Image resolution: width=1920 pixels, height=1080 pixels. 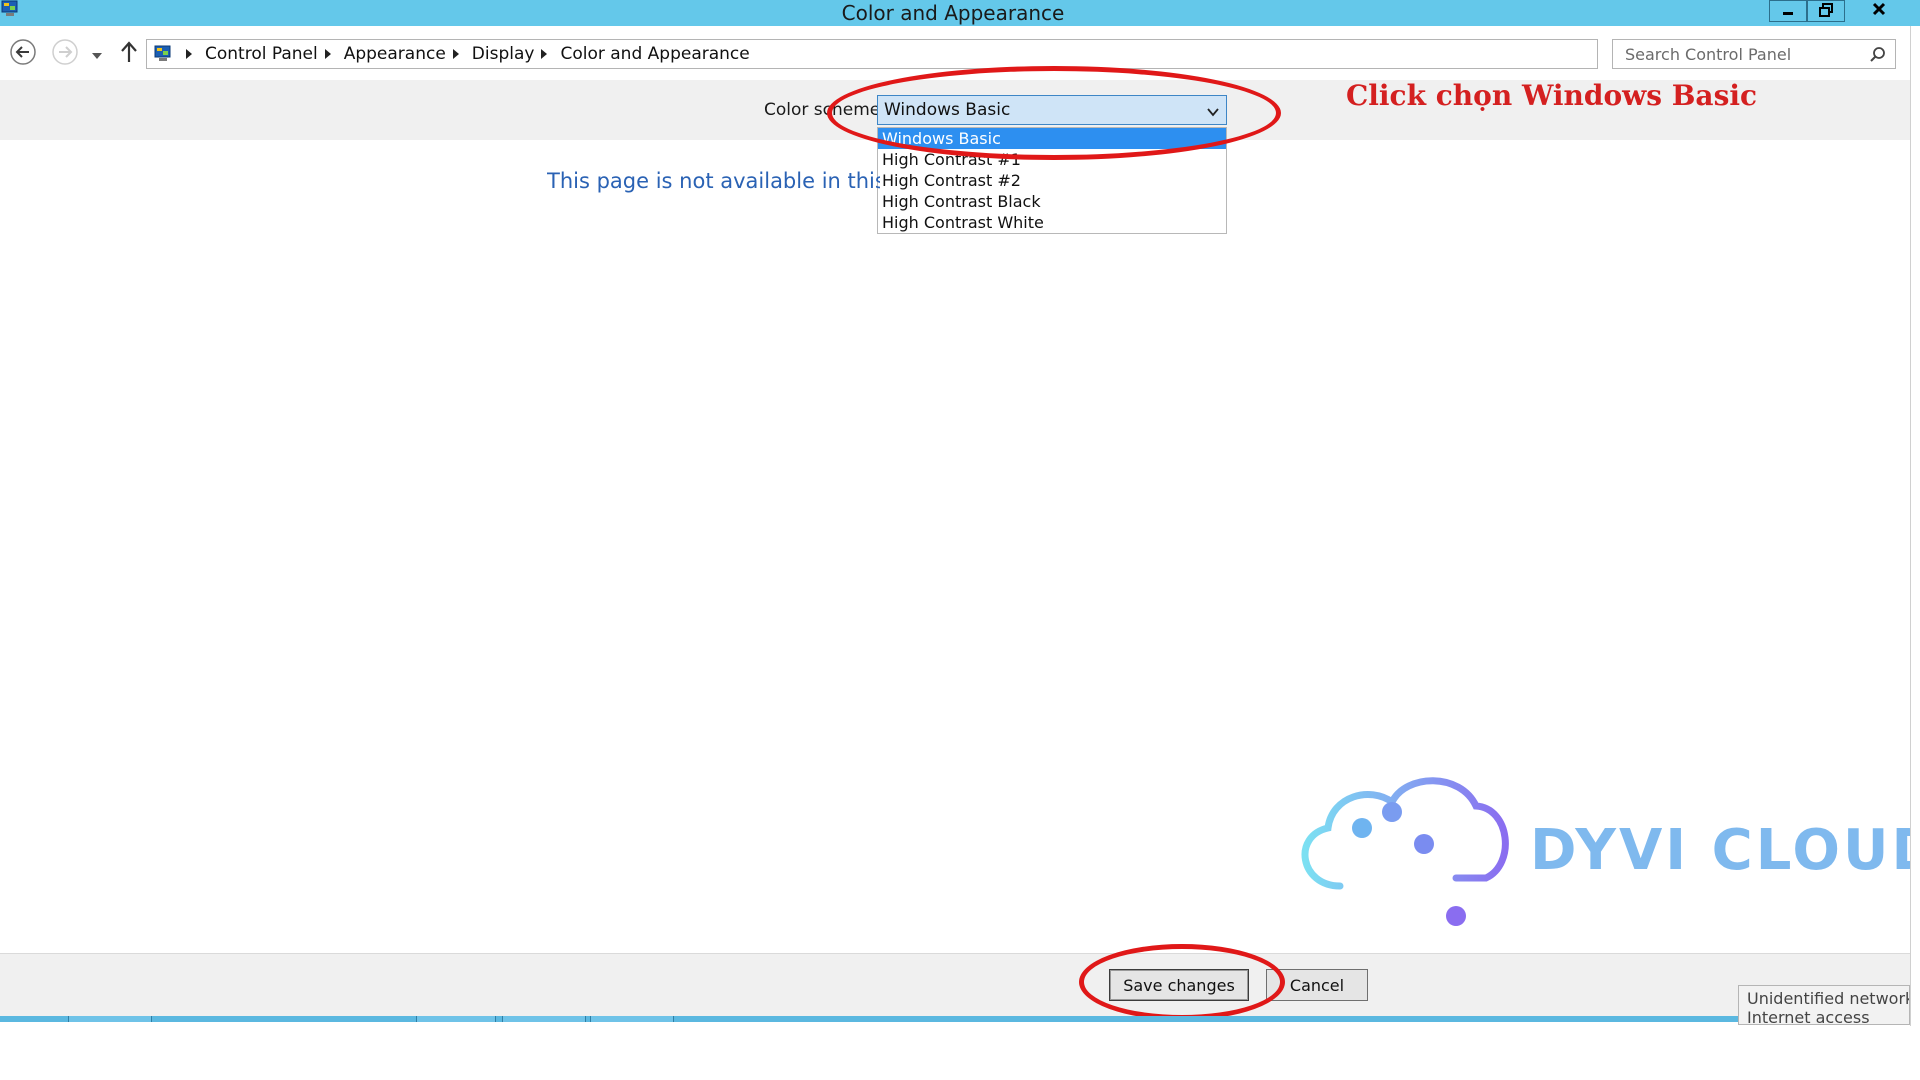 What do you see at coordinates (955, 987) in the screenshot?
I see `dialog-button-bar` at bounding box center [955, 987].